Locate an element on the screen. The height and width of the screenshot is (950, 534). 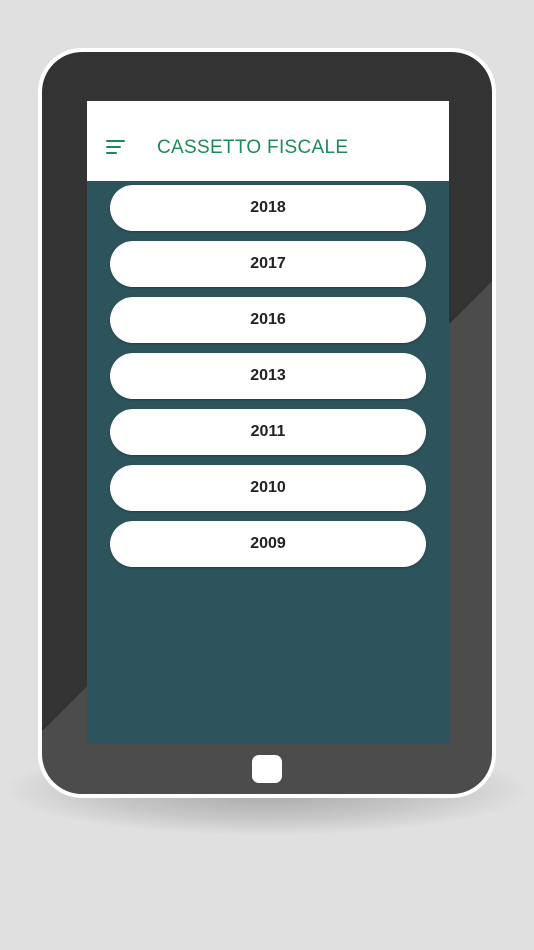
year-button-2013: 2013 is located at coordinates (268, 376).